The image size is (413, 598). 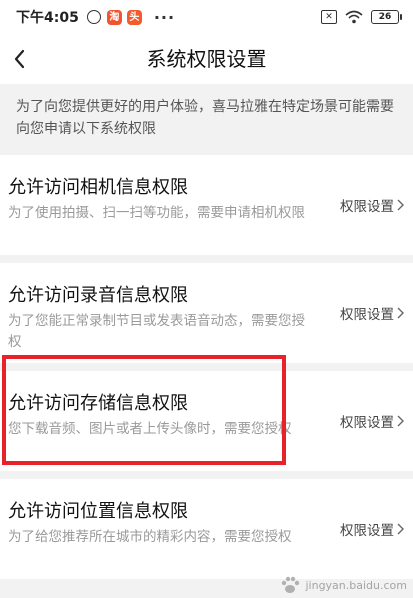 I want to click on page-title: 系统权限设置, so click(x=206, y=59).